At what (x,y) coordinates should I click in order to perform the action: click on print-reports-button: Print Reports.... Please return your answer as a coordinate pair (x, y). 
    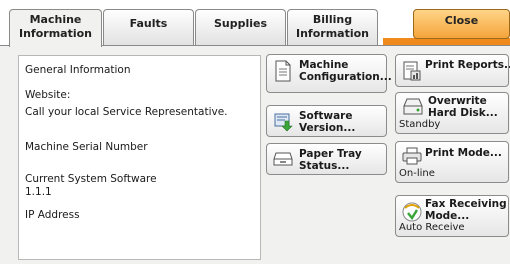
    Looking at the image, I should click on (452, 70).